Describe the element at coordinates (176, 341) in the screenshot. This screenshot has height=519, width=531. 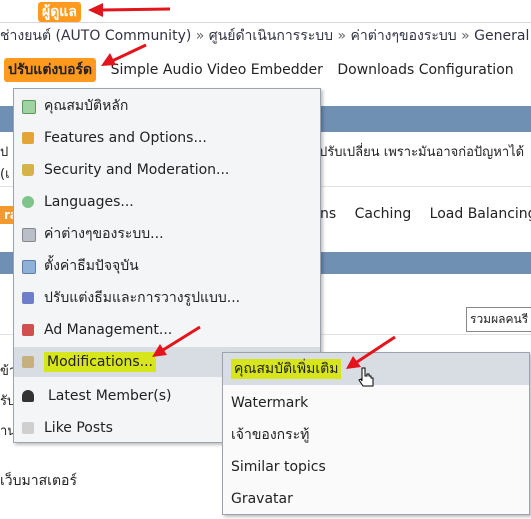
I see `arrow-to-modifications` at that location.